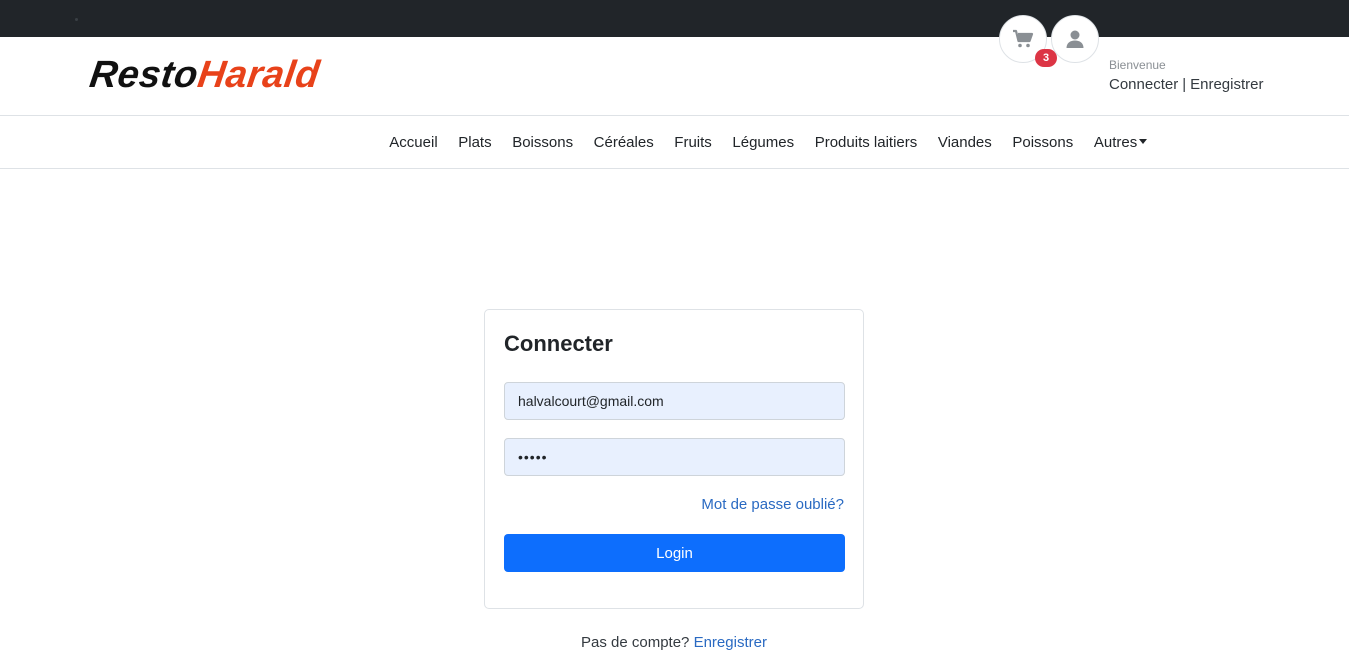 The width and height of the screenshot is (1349, 651). What do you see at coordinates (76, 19) in the screenshot?
I see `top-bar-dot` at bounding box center [76, 19].